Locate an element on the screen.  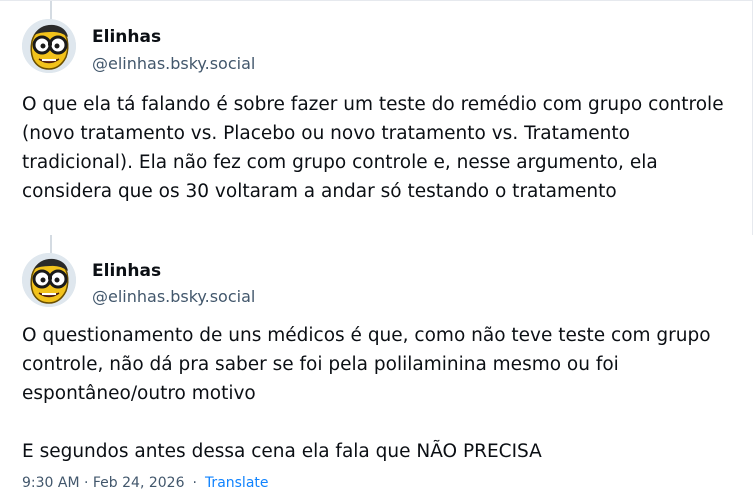
post-meta: 9:30 AM · Feb 24, 2026 · Translate is located at coordinates (145, 483).